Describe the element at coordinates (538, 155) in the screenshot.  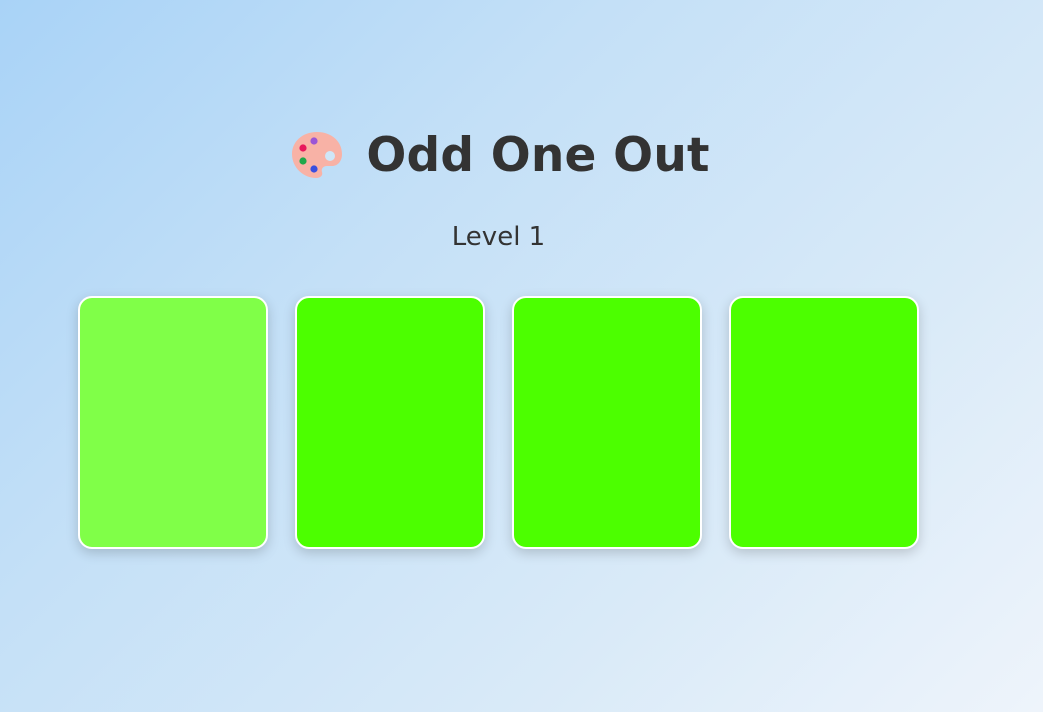
I see `game-title: Odd One Out` at that location.